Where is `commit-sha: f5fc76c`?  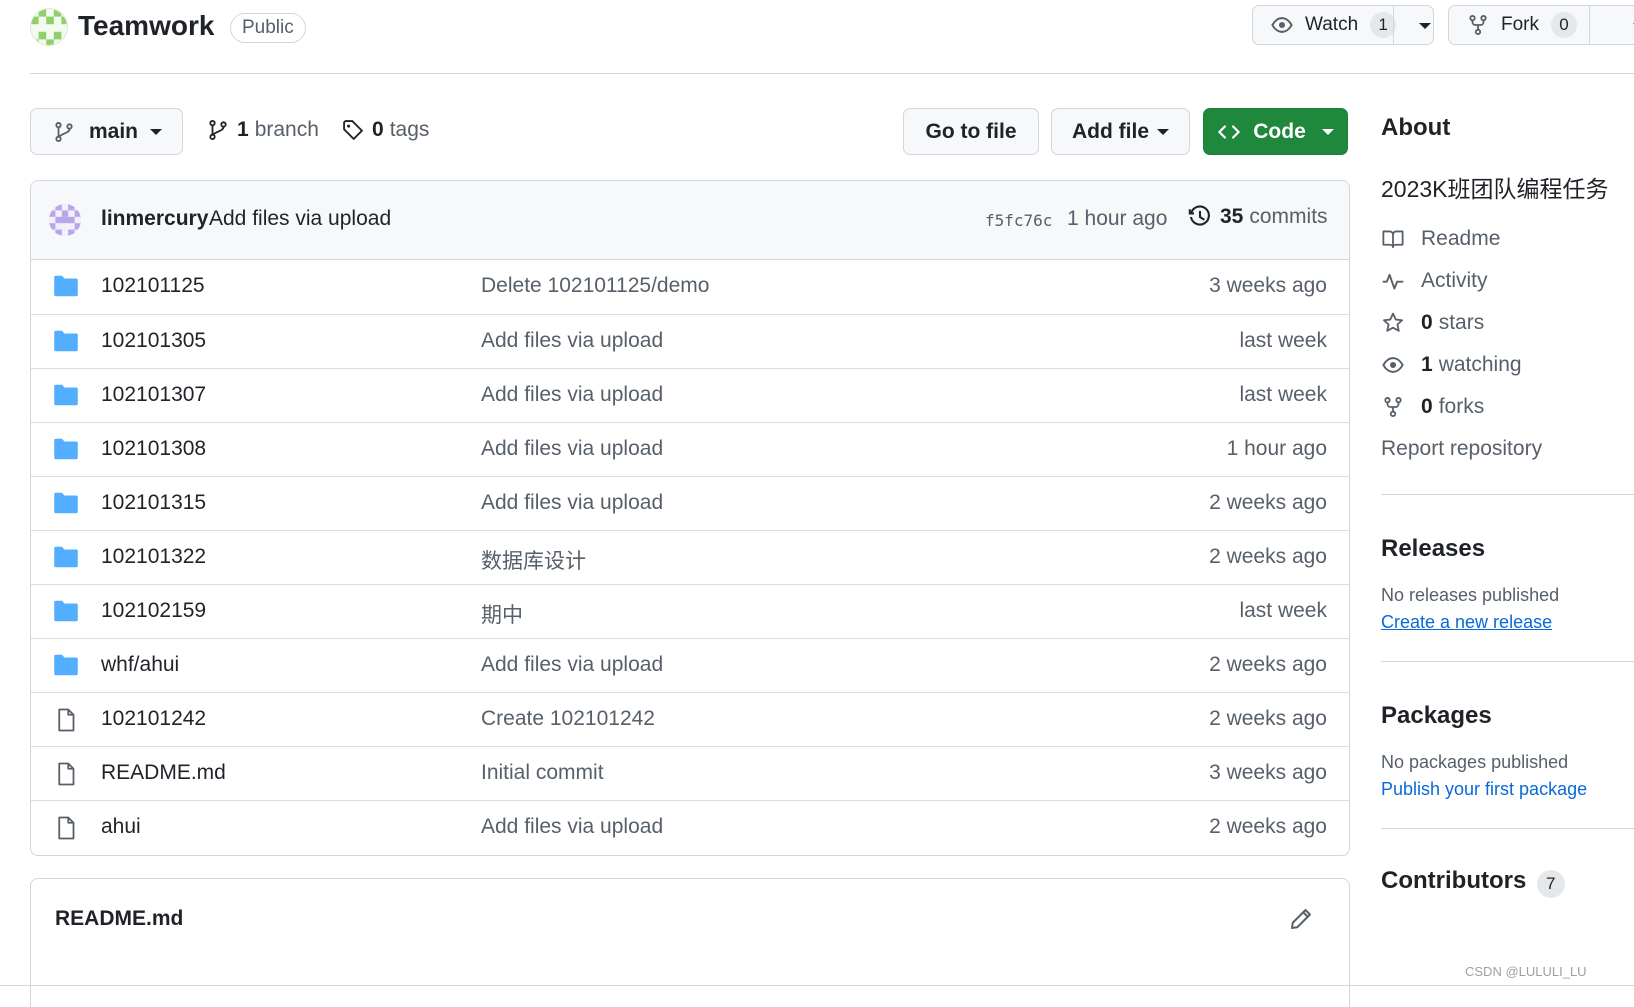
commit-sha: f5fc76c is located at coordinates (1018, 220).